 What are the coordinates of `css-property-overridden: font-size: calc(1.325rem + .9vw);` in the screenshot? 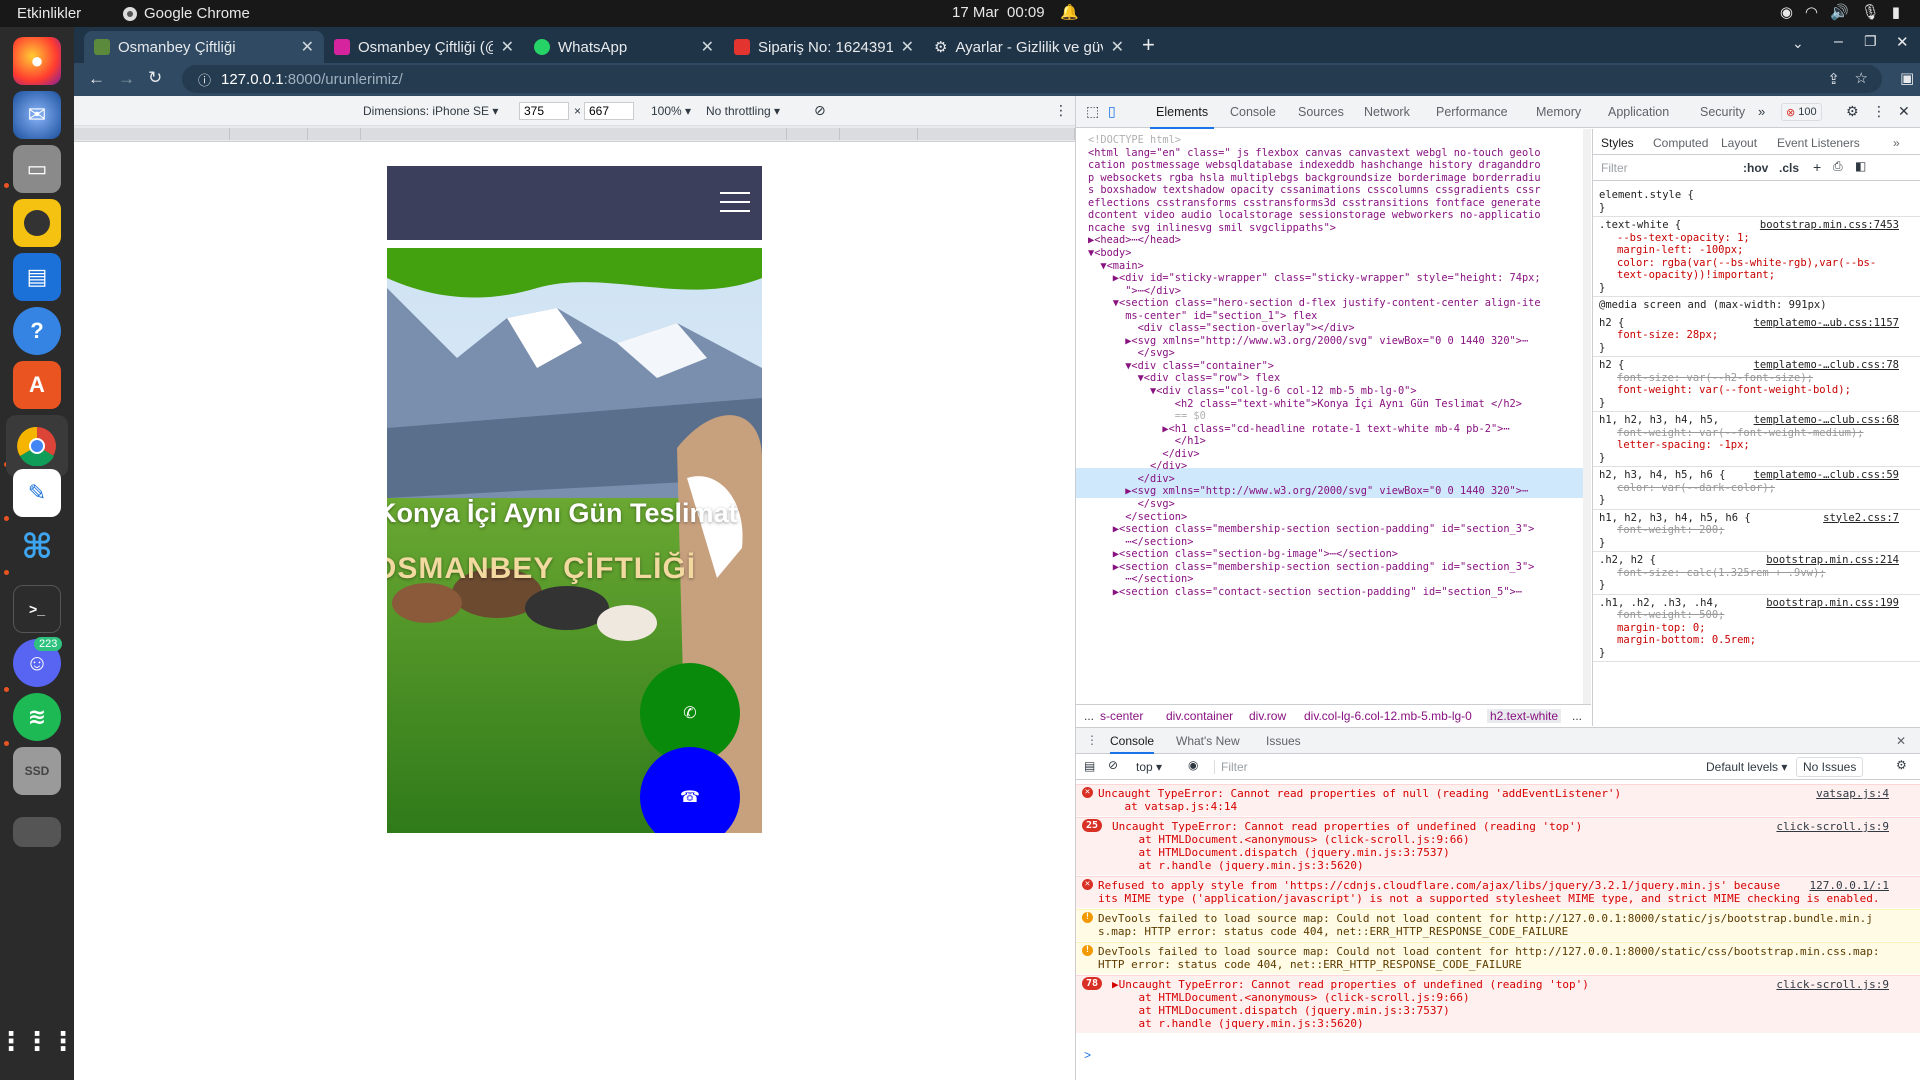 It's located at (1749, 573).